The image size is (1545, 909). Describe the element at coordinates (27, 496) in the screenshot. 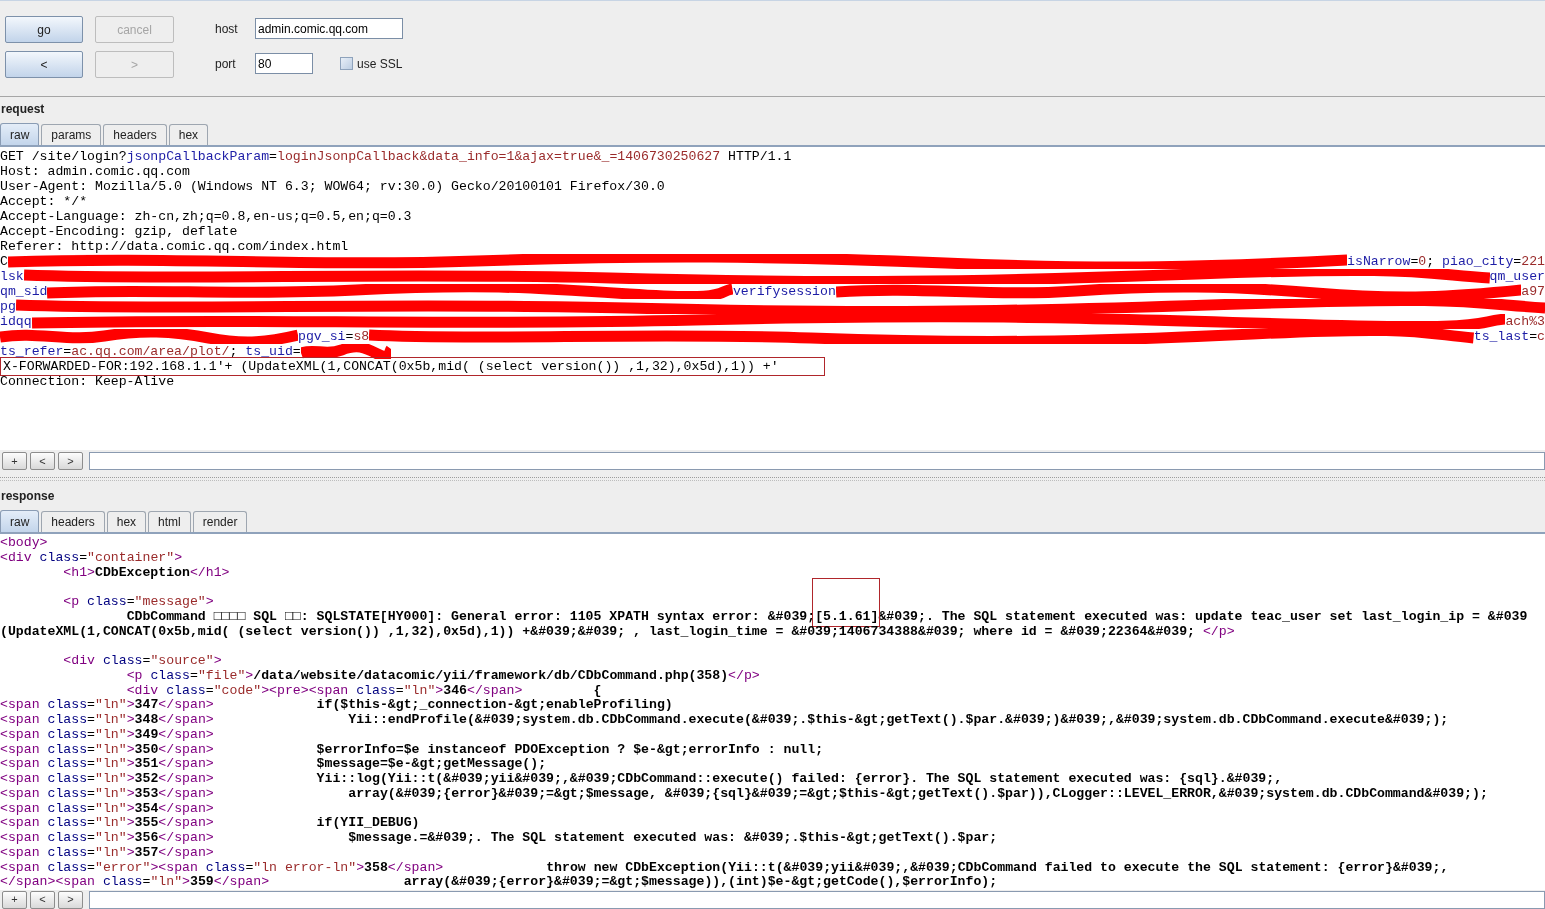

I see `section-title: response` at that location.